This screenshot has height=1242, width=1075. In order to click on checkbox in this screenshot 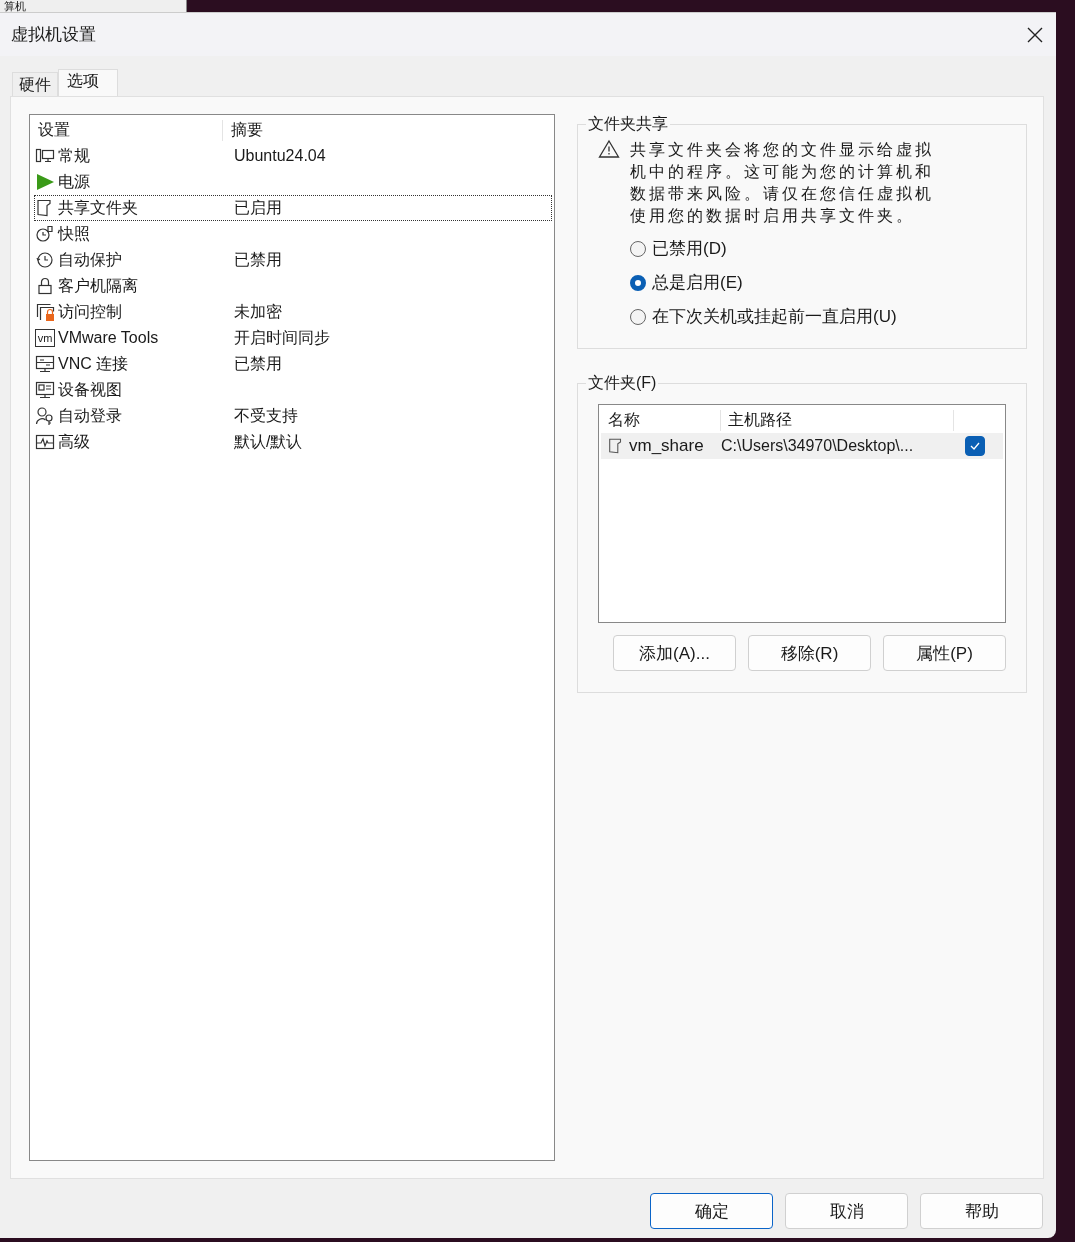, I will do `click(975, 446)`.